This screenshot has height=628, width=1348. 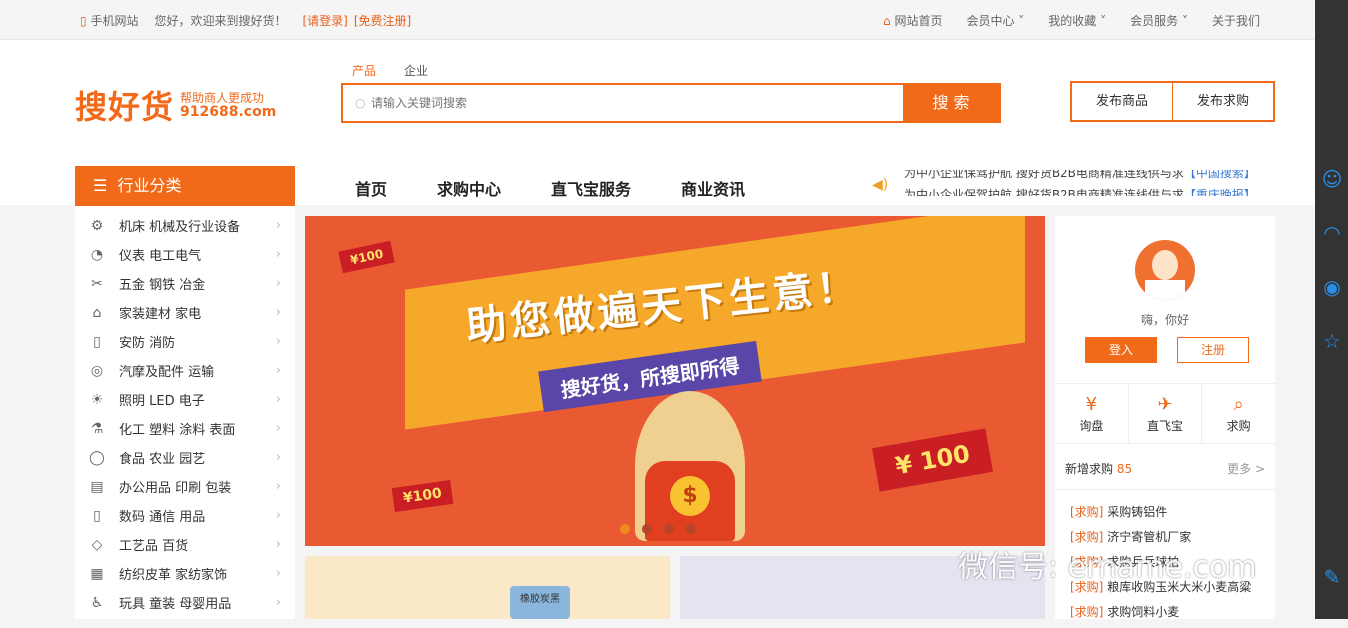 What do you see at coordinates (228, 112) in the screenshot?
I see `logo-domain: 912688.com` at bounding box center [228, 112].